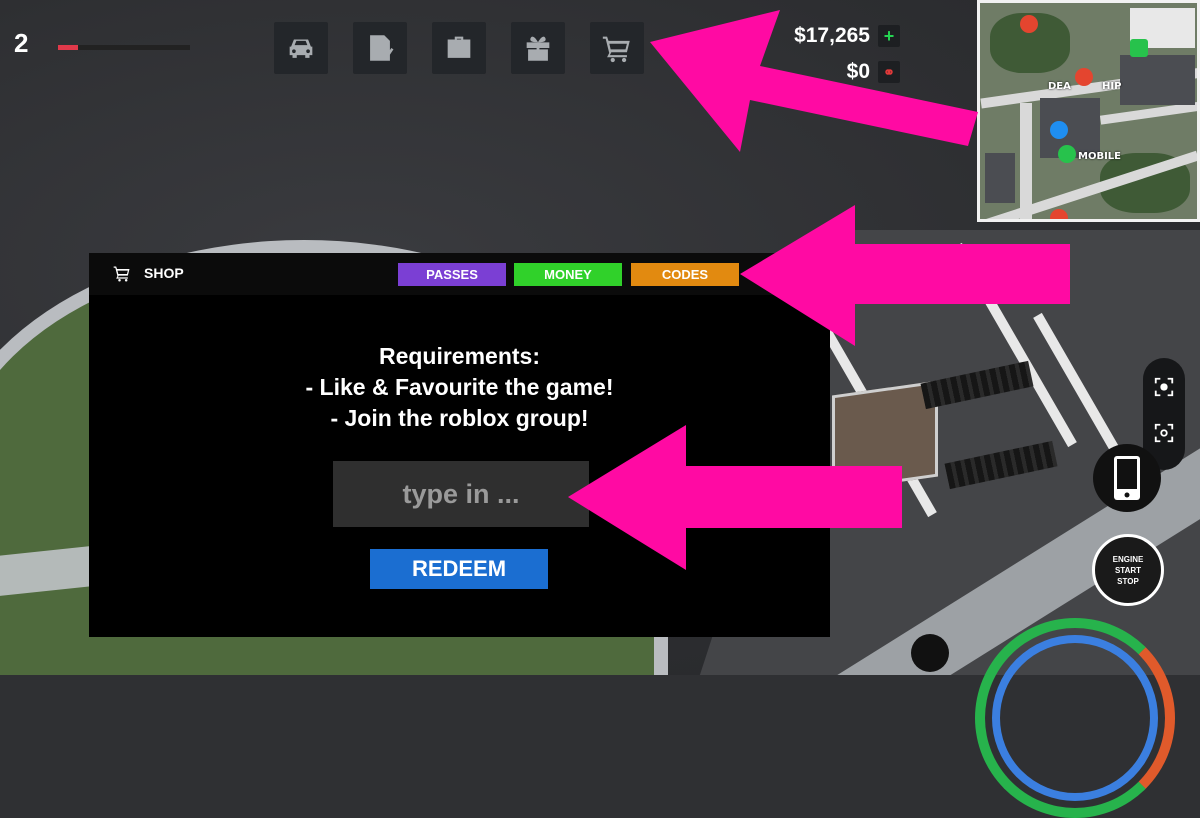  I want to click on arrow-to-shop-button, so click(814, 81).